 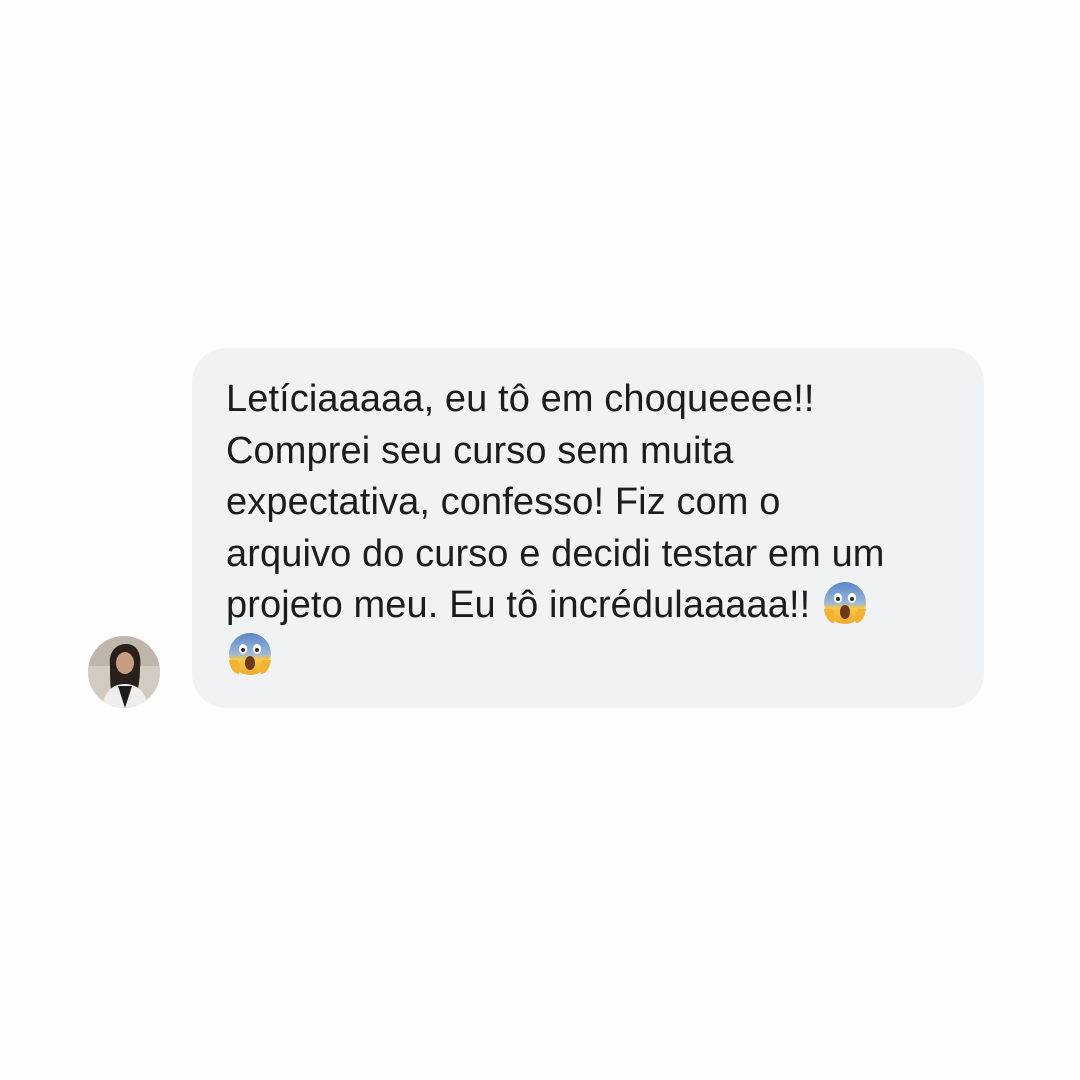 I want to click on message-line: Letíciaaaaa, eu tô em choqueeee!!, so click(x=520, y=399).